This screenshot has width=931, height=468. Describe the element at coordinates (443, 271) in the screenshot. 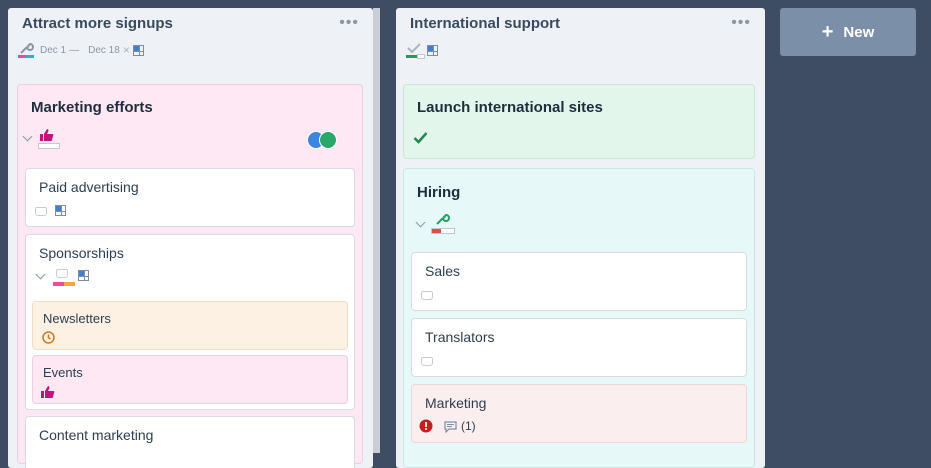

I see `card-title: Sales` at that location.